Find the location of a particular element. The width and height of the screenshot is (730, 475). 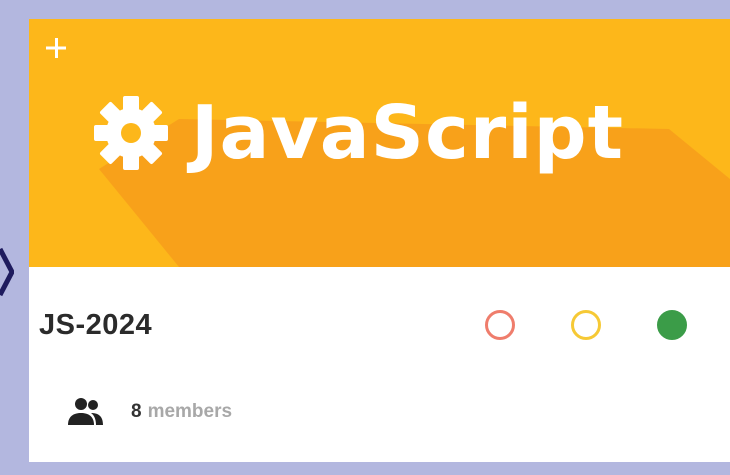

course-code: JS-2024 is located at coordinates (96, 325).